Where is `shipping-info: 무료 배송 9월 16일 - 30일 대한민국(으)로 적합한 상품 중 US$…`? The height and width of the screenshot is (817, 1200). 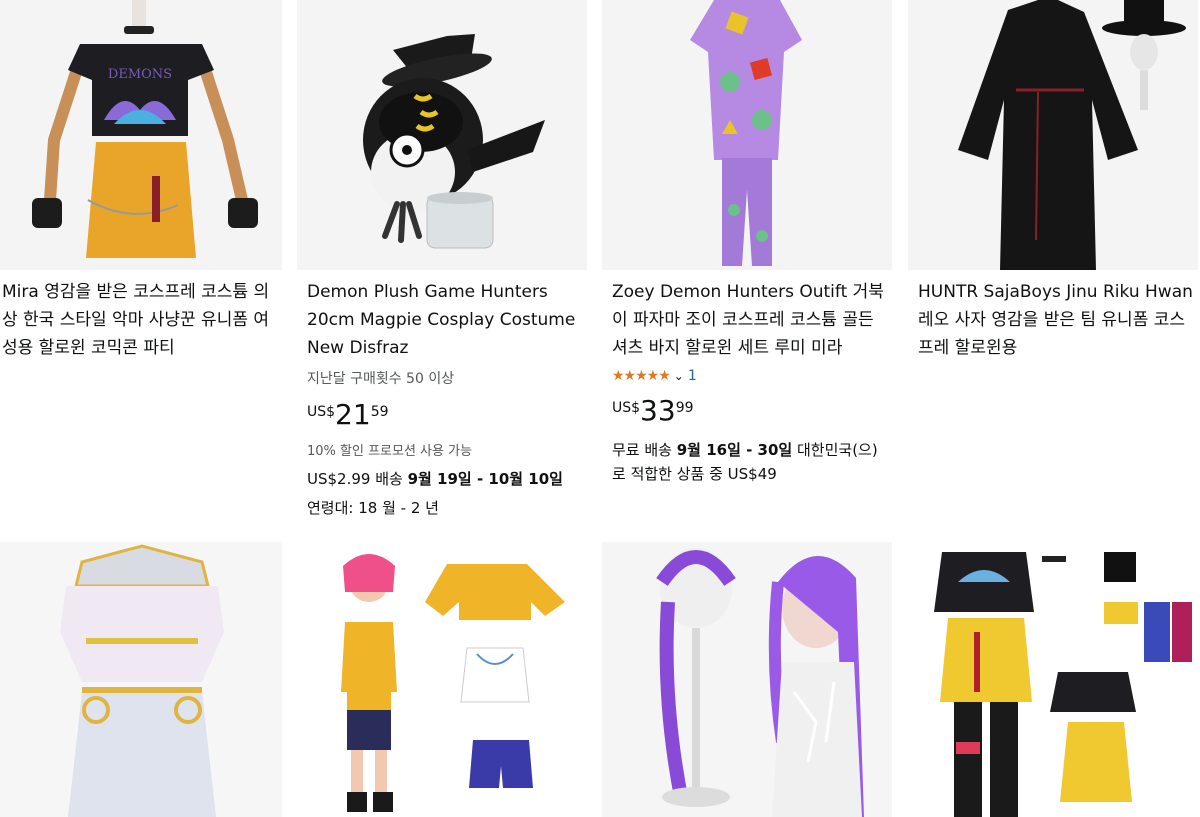
shipping-info: 무료 배송 9월 16일 - 30일 대한민국(으)로 적합한 상품 중 US$… is located at coordinates (745, 462).